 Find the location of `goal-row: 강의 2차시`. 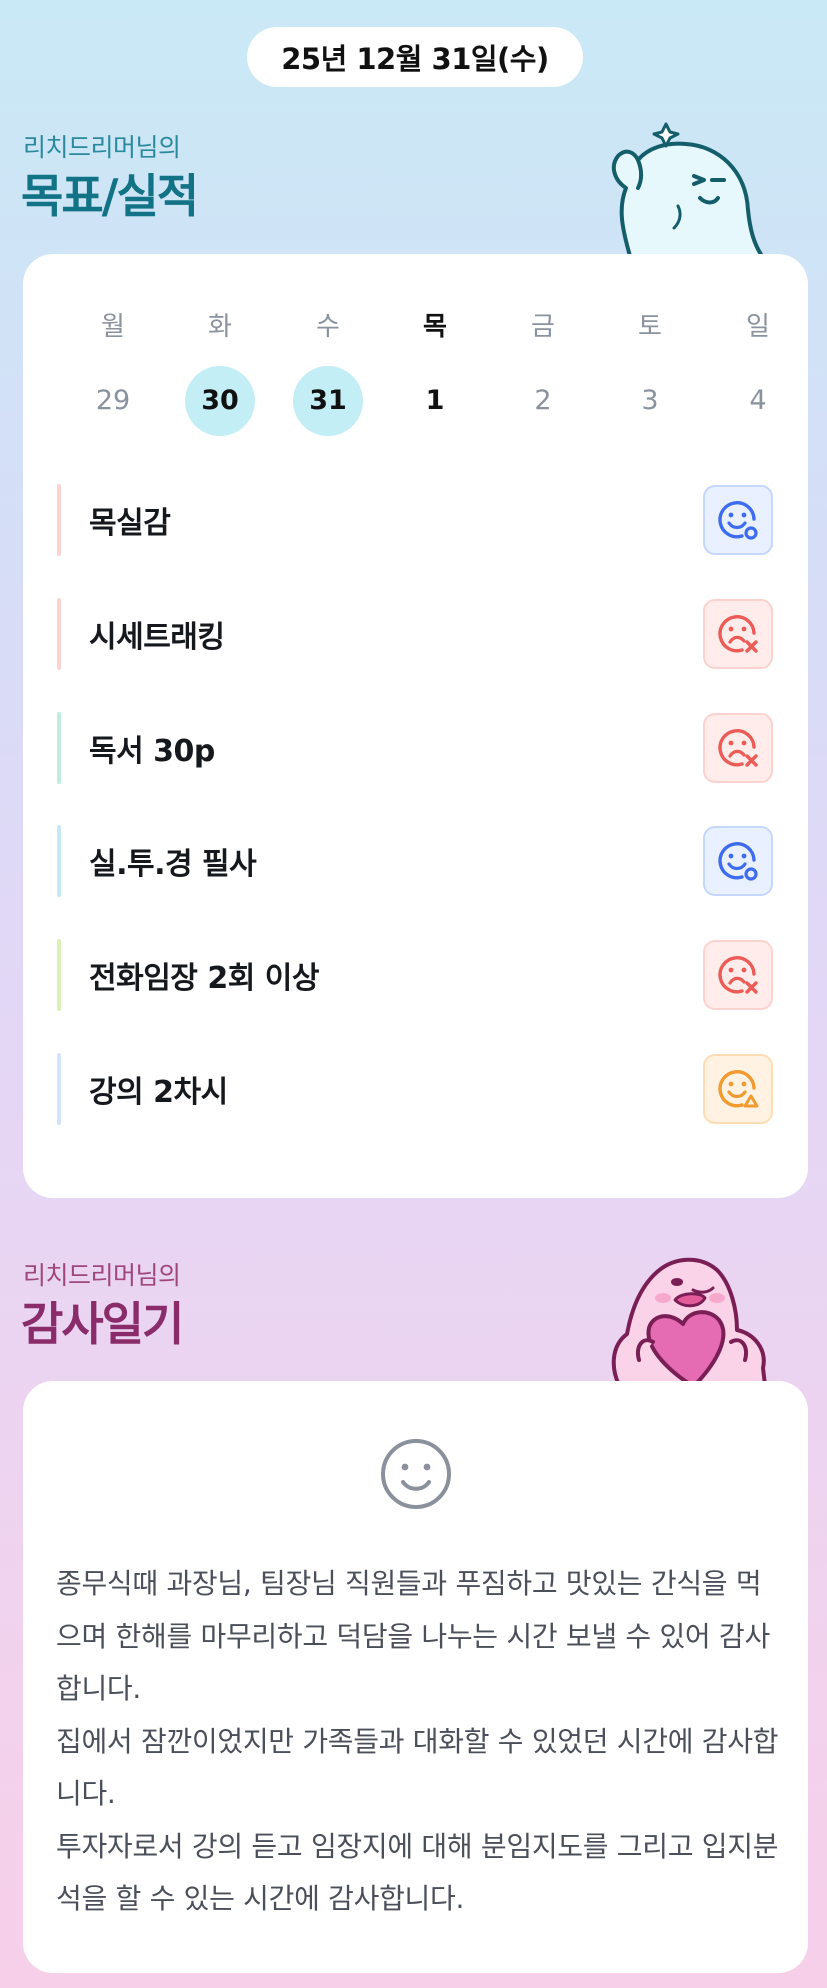

goal-row: 강의 2차시 is located at coordinates (415, 1089).